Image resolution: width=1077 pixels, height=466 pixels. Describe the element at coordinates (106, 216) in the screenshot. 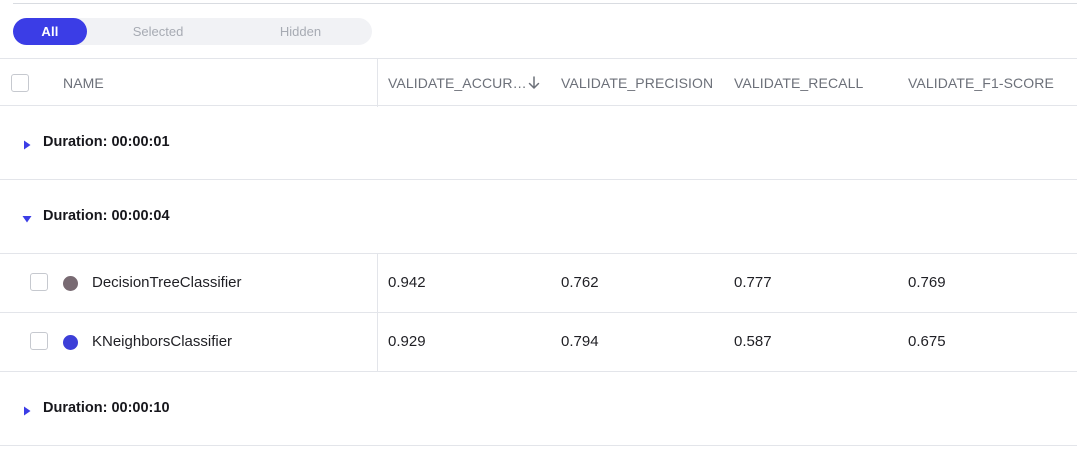

I see `group-label: Duration: 00:00:04` at that location.